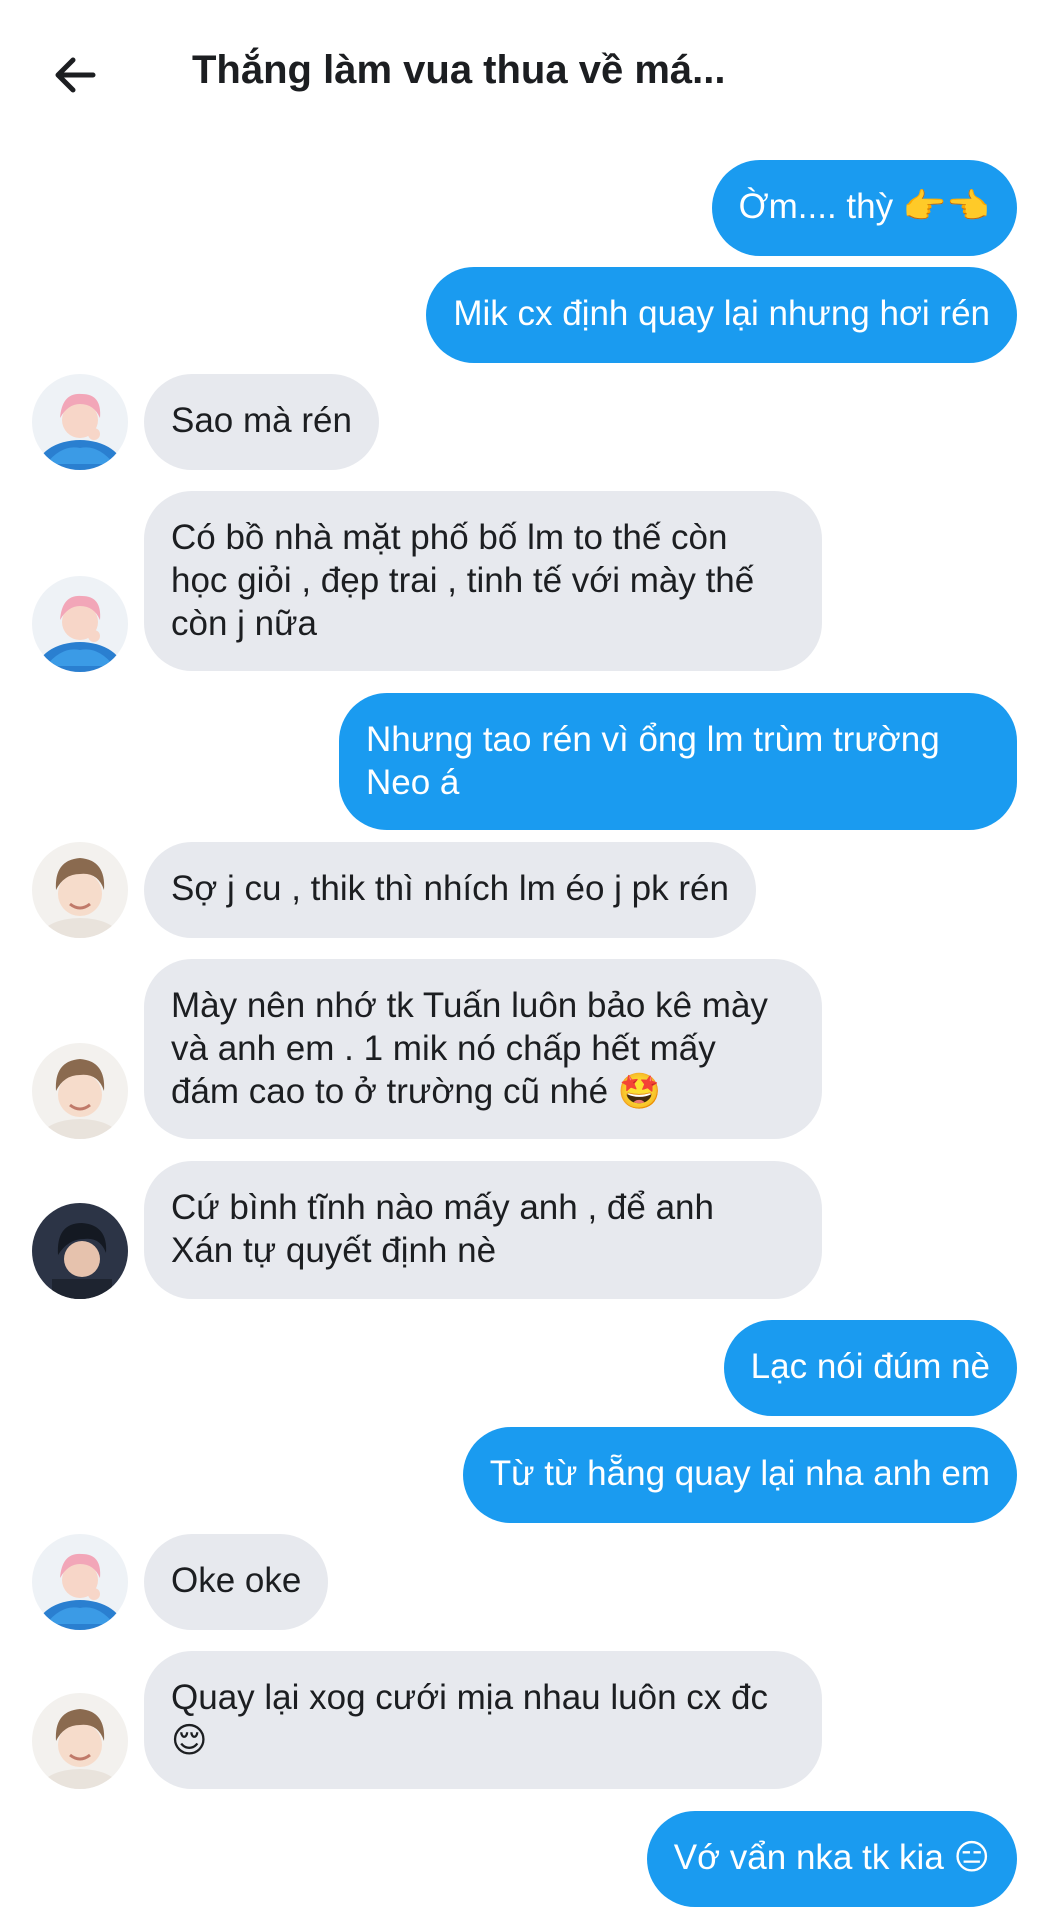 The image size is (1045, 1920). I want to click on message-outgoing: Mik cx định quay lại nhưng hơi rén, so click(721, 315).